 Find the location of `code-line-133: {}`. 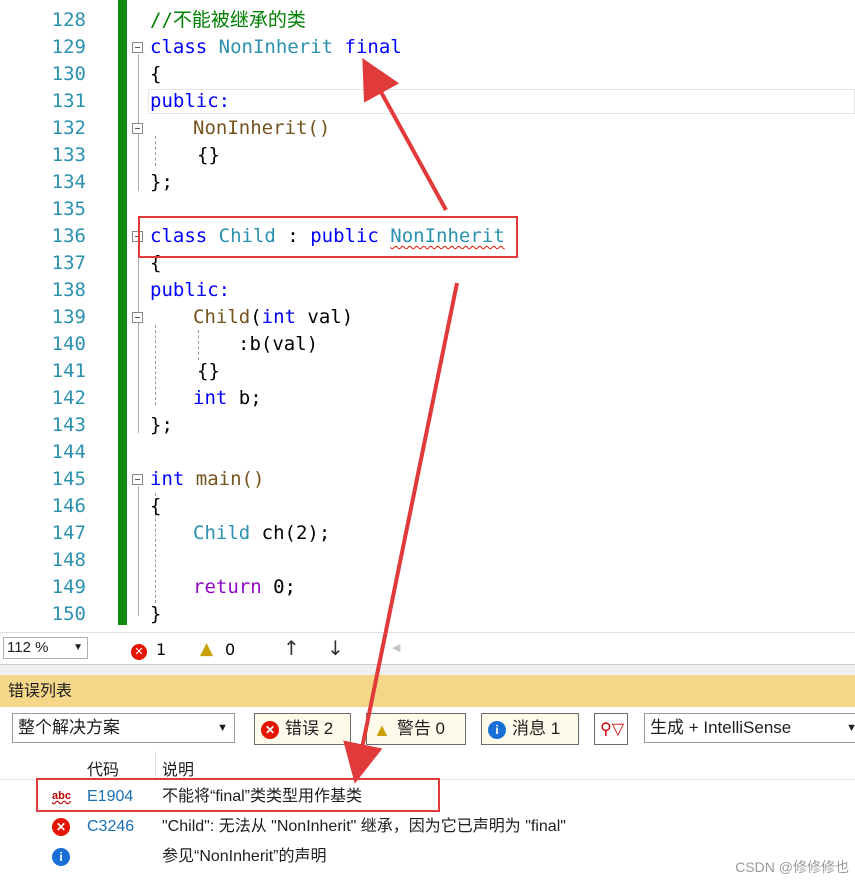

code-line-133: {} is located at coordinates (208, 155).